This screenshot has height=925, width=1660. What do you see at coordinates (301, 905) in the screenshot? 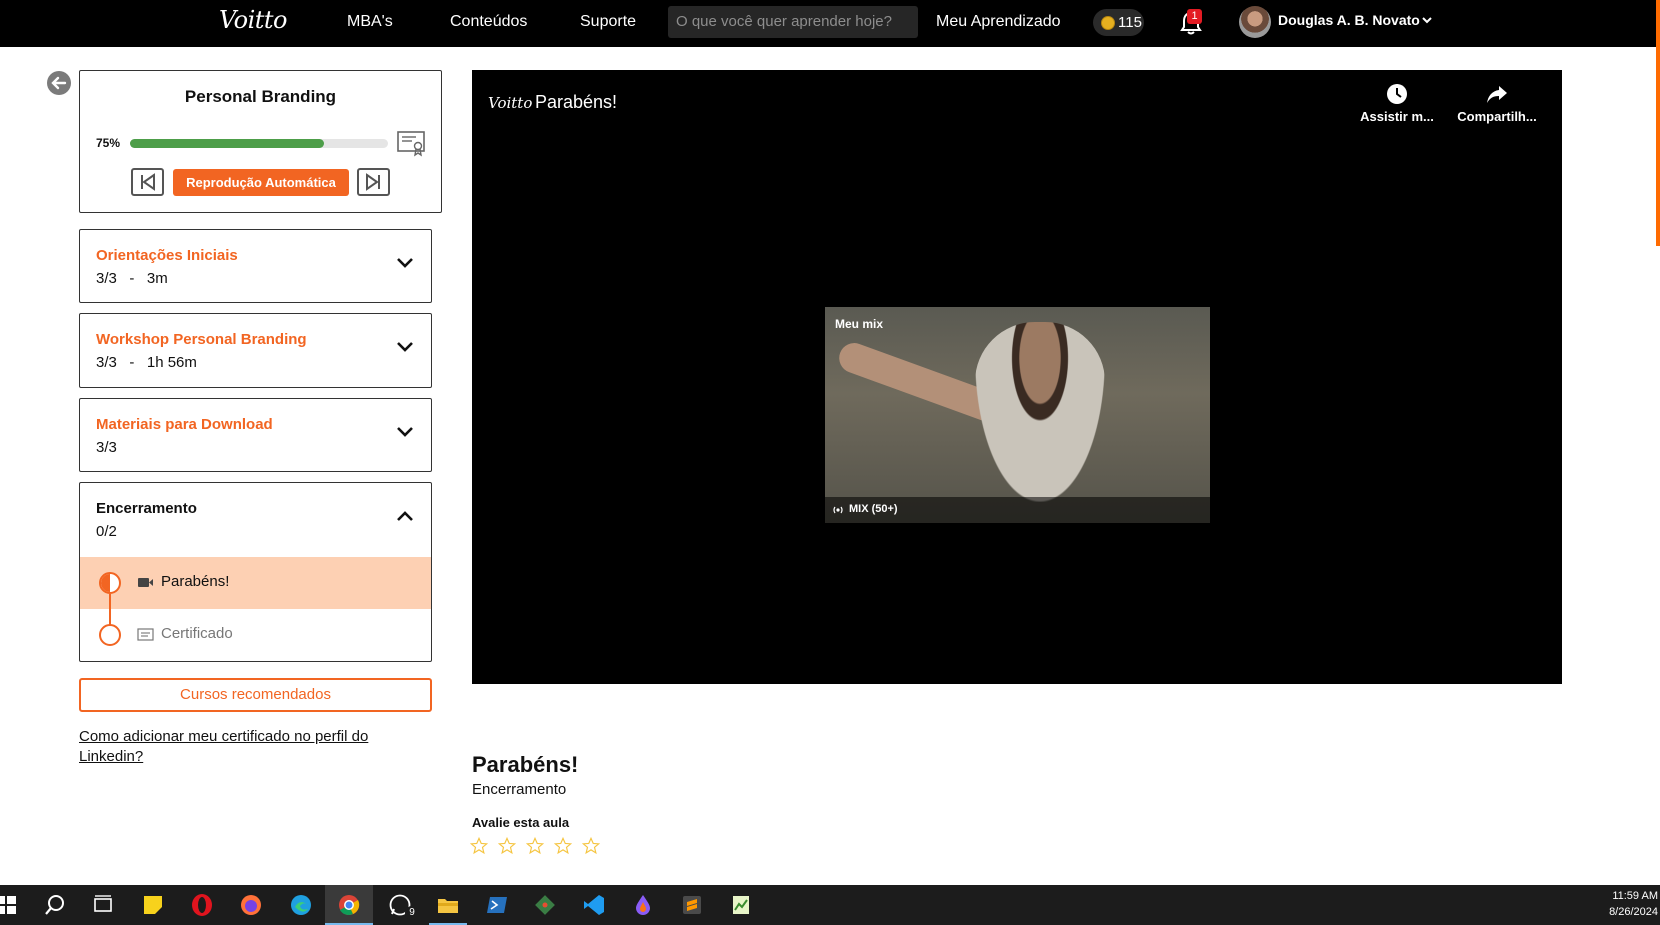
I see `edge-icon` at bounding box center [301, 905].